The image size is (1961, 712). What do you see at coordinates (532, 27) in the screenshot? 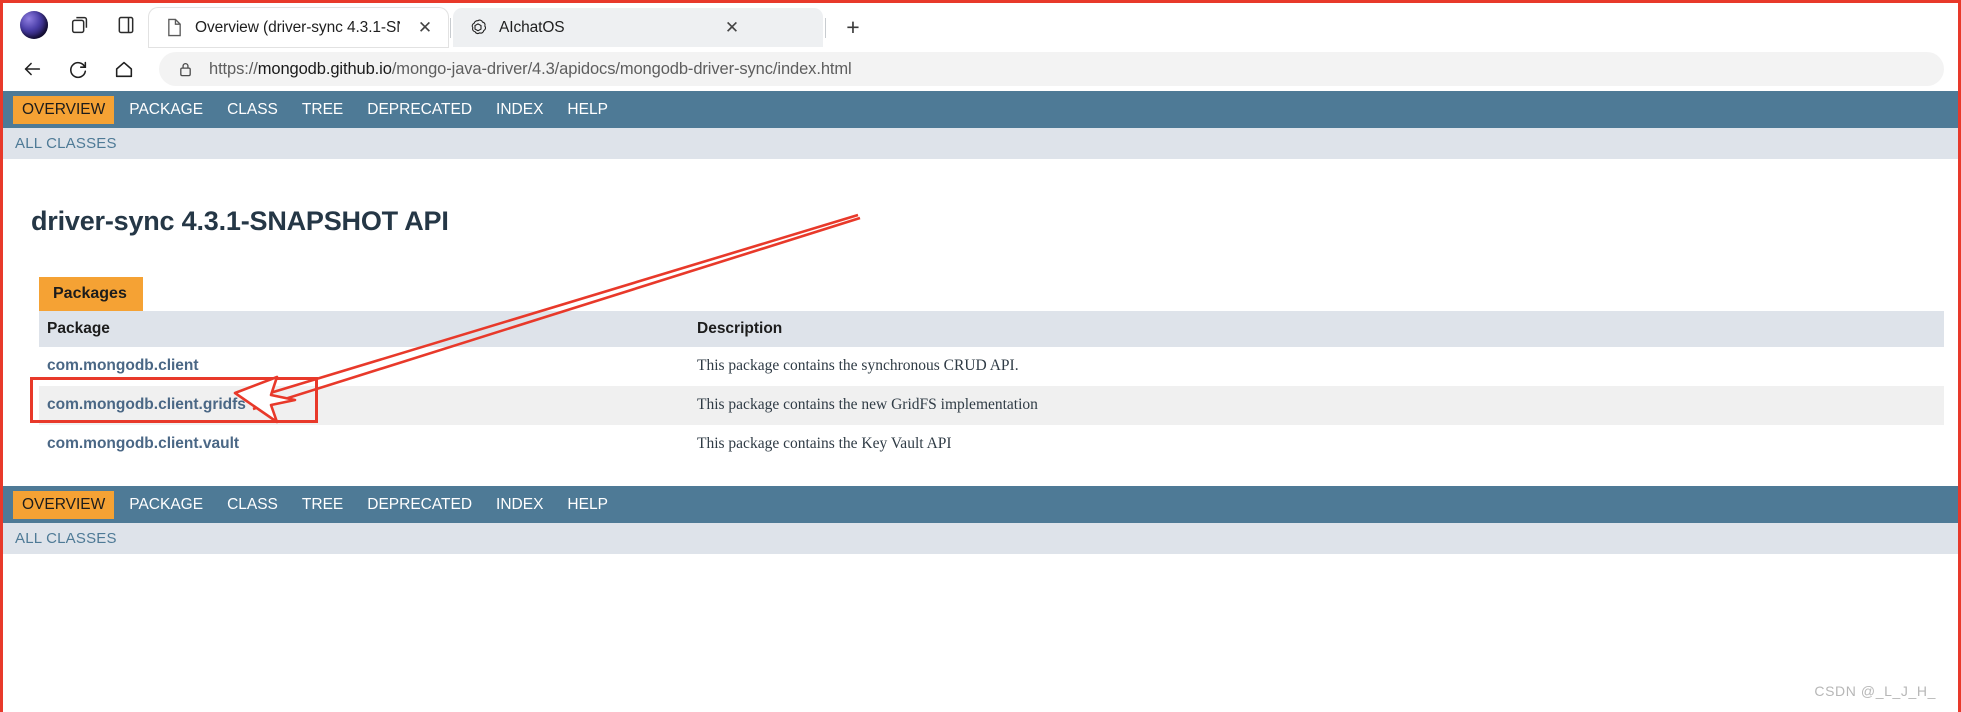
I see `tab-title: AIchatOS` at bounding box center [532, 27].